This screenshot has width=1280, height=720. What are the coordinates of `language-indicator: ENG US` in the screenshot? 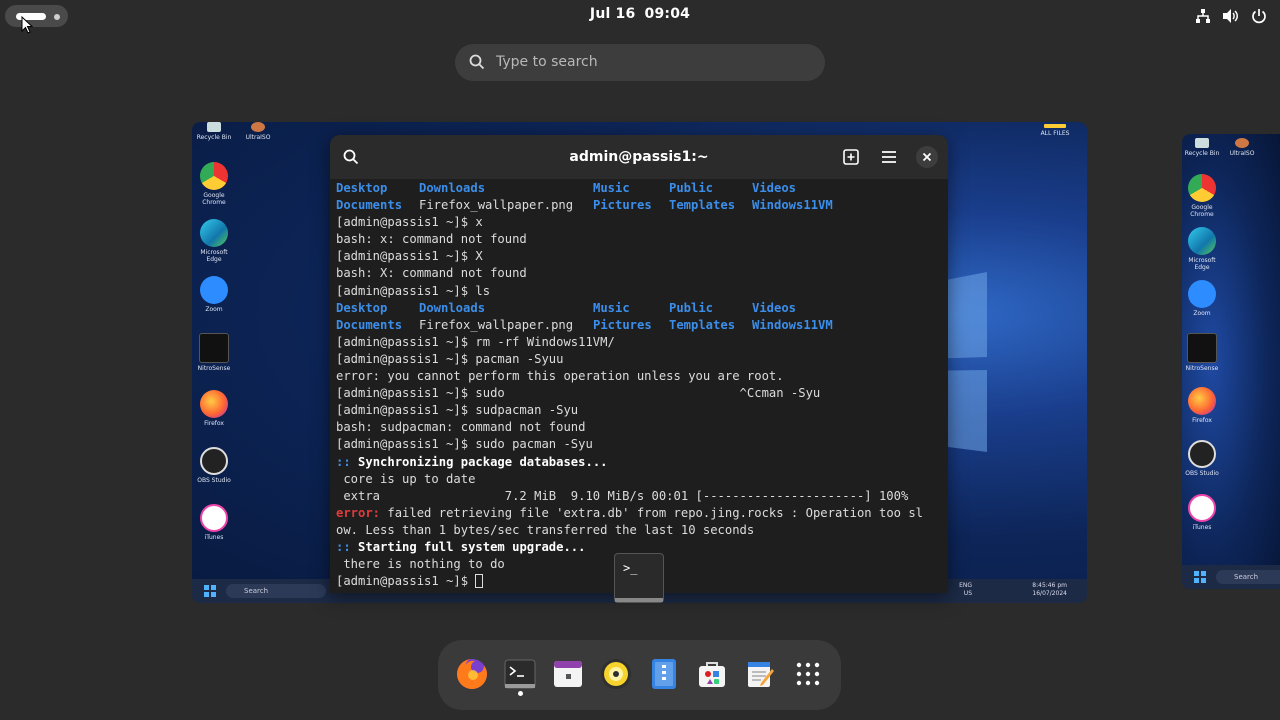 It's located at (965, 590).